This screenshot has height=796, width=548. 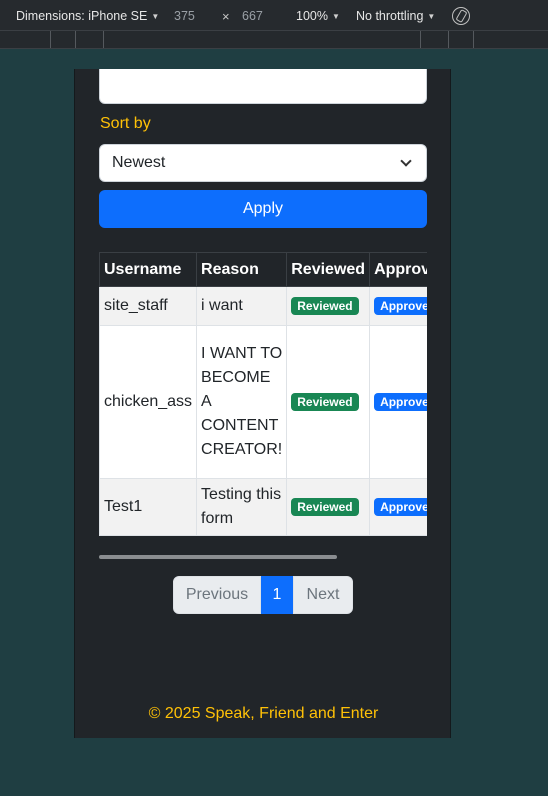 What do you see at coordinates (148, 269) in the screenshot?
I see `header-username: Username` at bounding box center [148, 269].